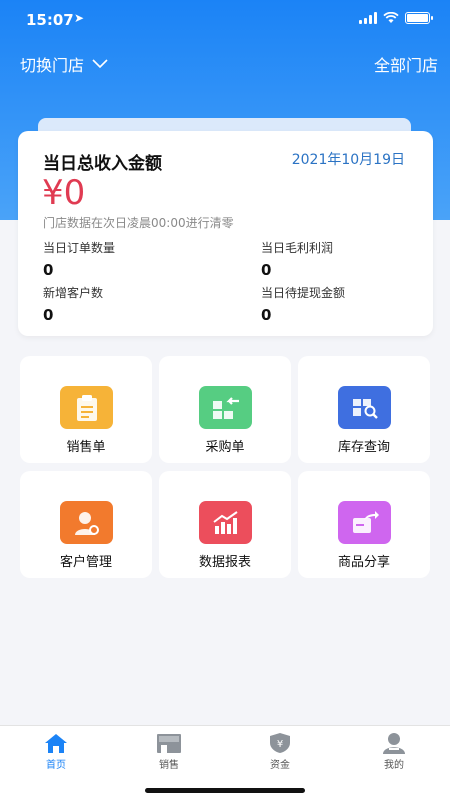 Image resolution: width=450 pixels, height=800 pixels. Describe the element at coordinates (363, 562) in the screenshot. I see `tile-label: 商品分享` at that location.